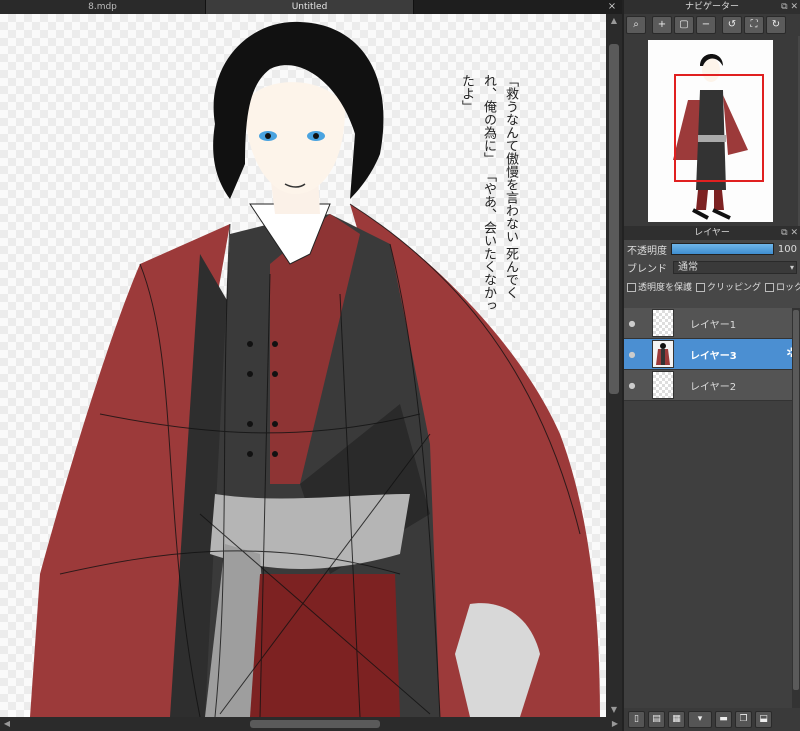 Image resolution: width=800 pixels, height=731 pixels. Describe the element at coordinates (7, 724) in the screenshot. I see `scroll-left-icon: ◀` at that location.